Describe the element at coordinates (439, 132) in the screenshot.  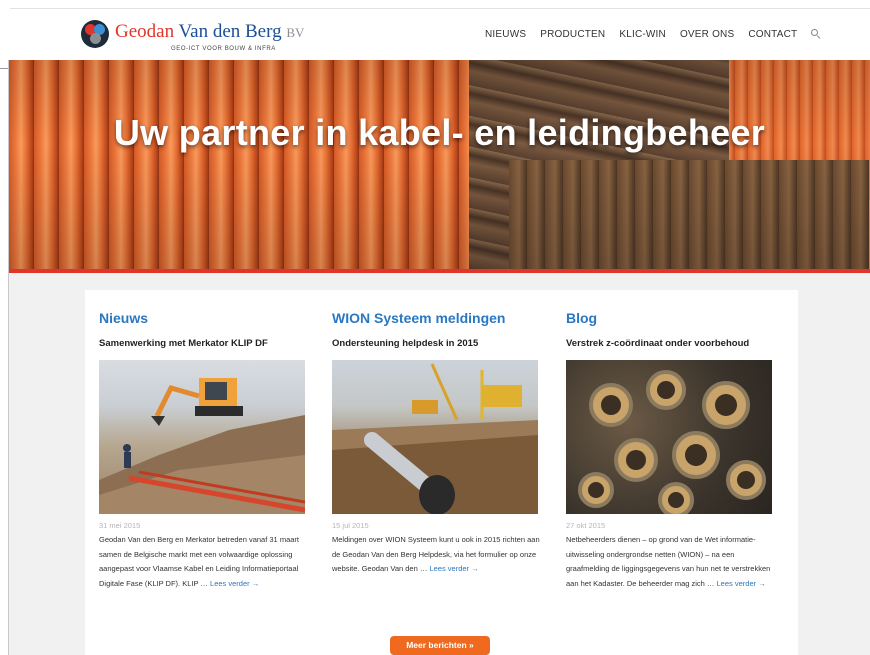
I see `hero-title: Uw partner in kabel- en leidingbeheer` at that location.